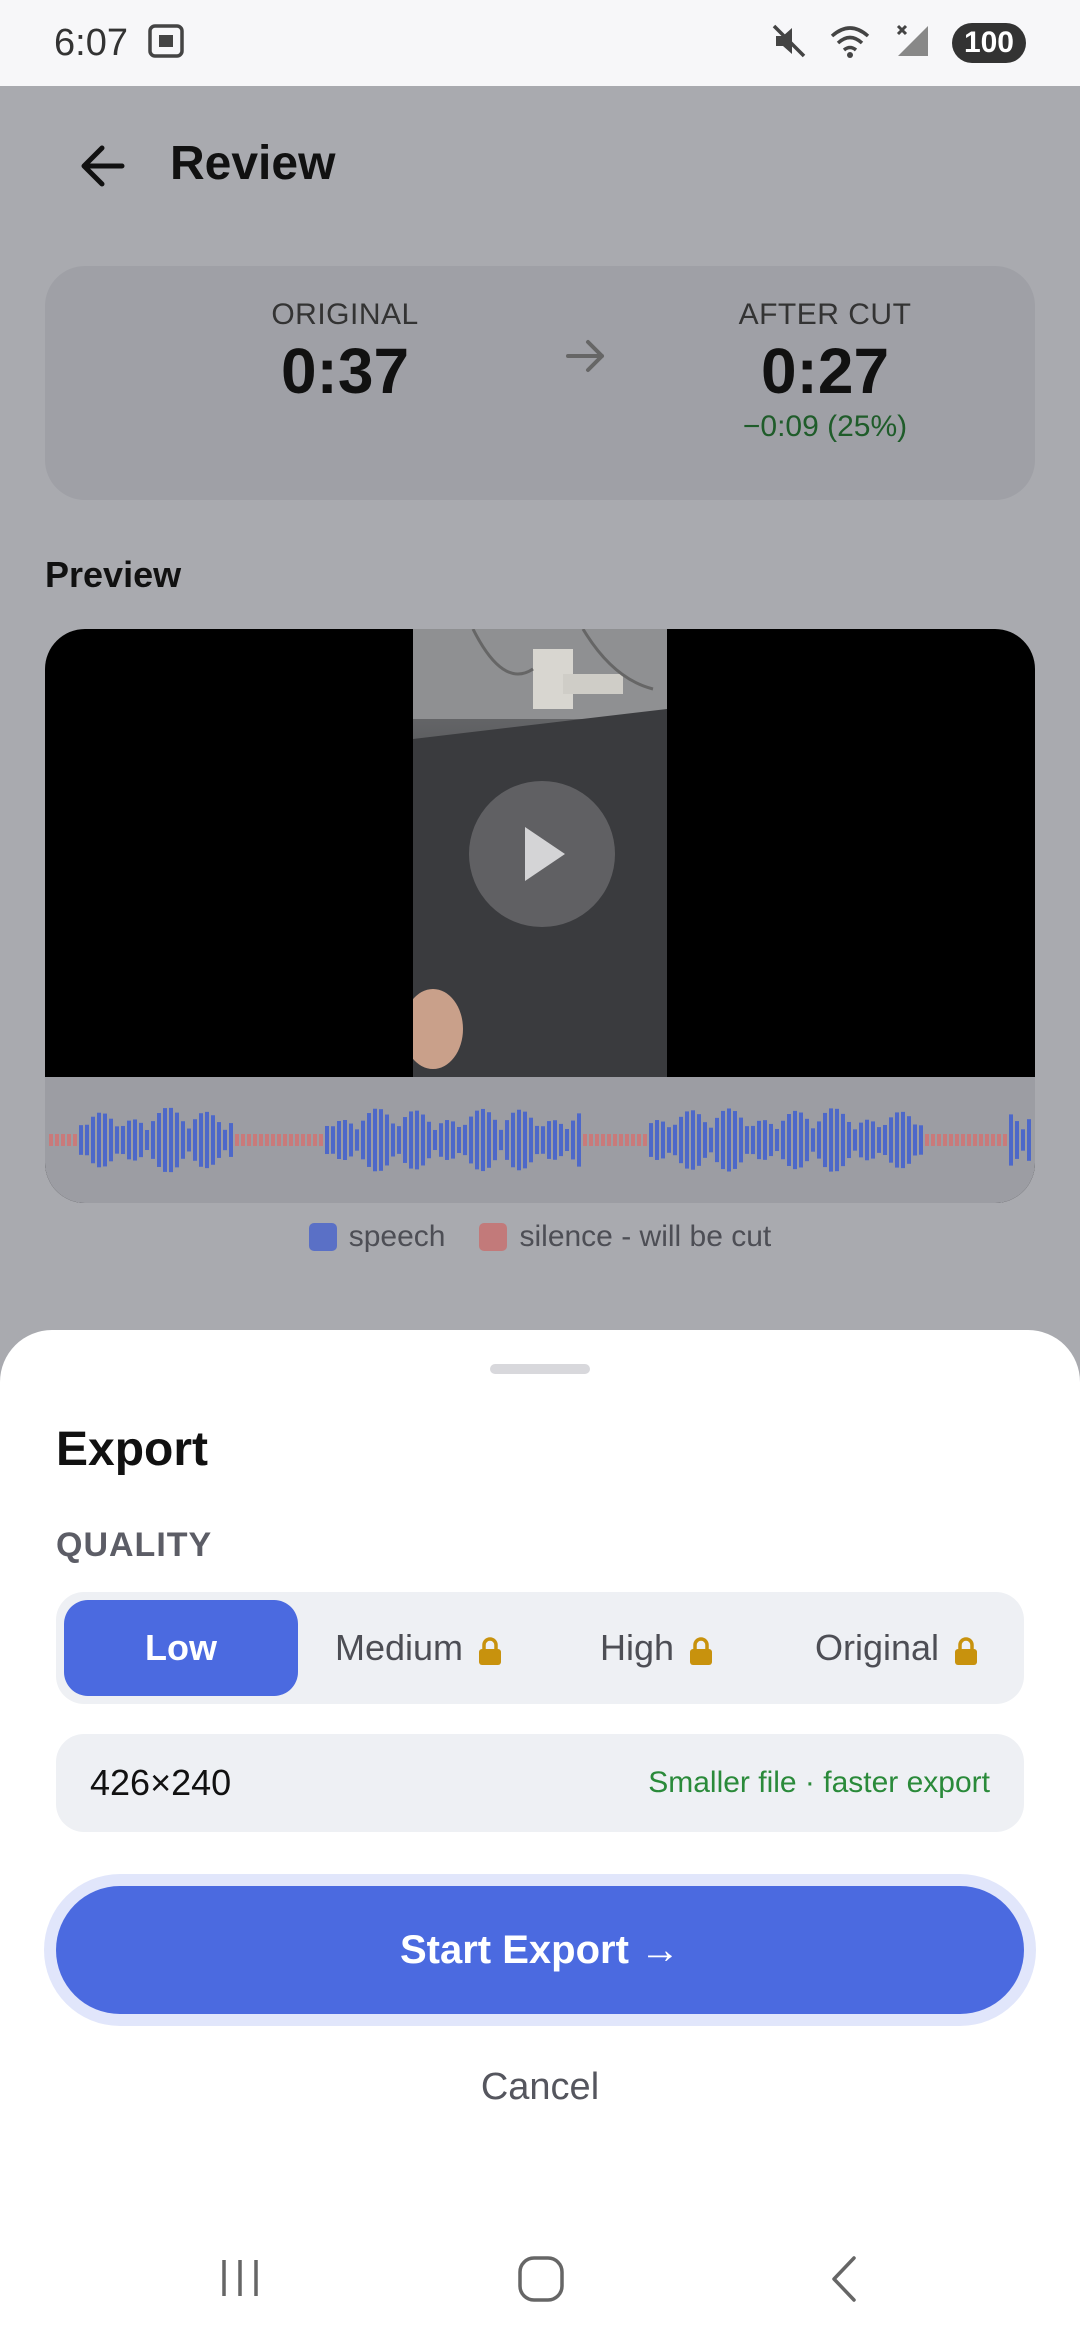  I want to click on waveform, so click(540, 1140).